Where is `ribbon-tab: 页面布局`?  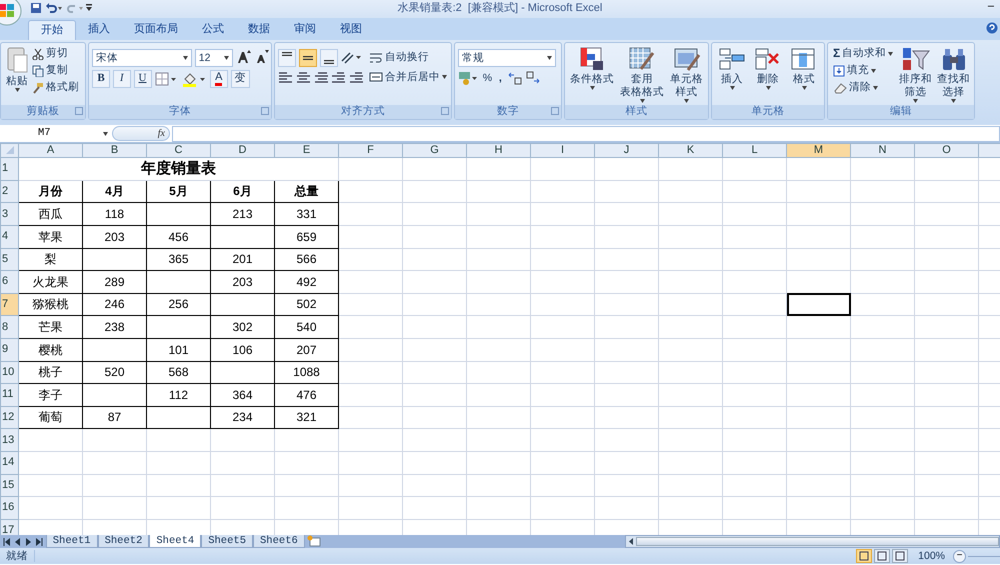
ribbon-tab: 页面布局 is located at coordinates (156, 30).